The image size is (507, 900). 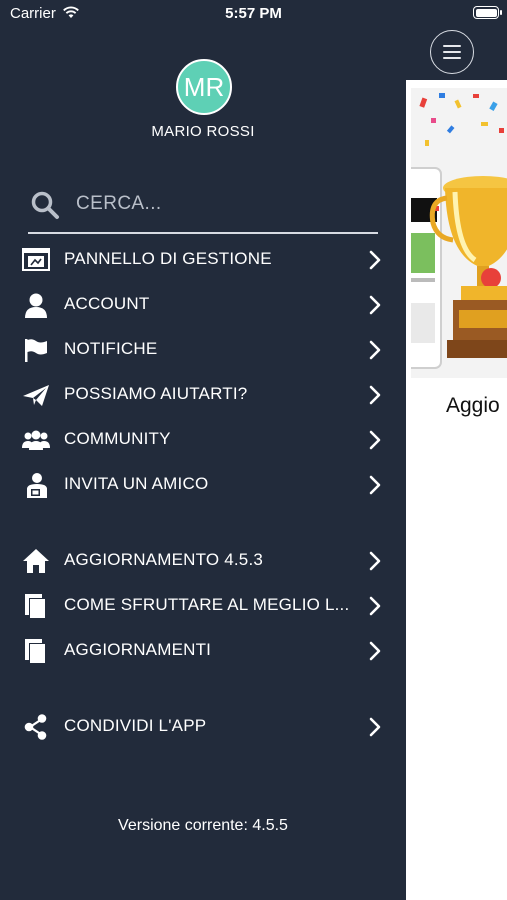 I want to click on menu-item-possiamo-aiutarti: POSSIAMO AIUTARTI?, so click(x=203, y=394).